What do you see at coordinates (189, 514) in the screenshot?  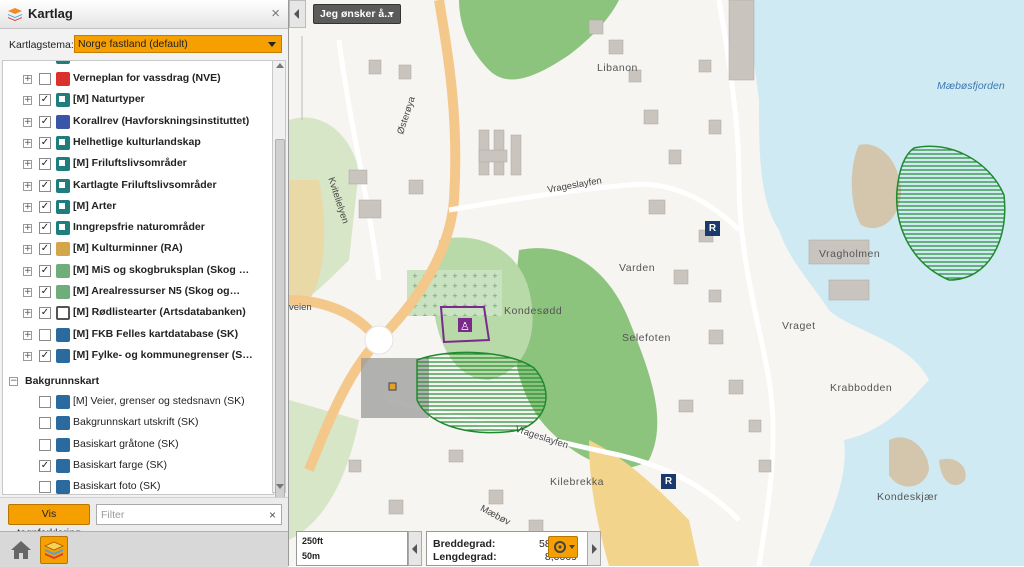 I see `filter-input: Filter ×` at bounding box center [189, 514].